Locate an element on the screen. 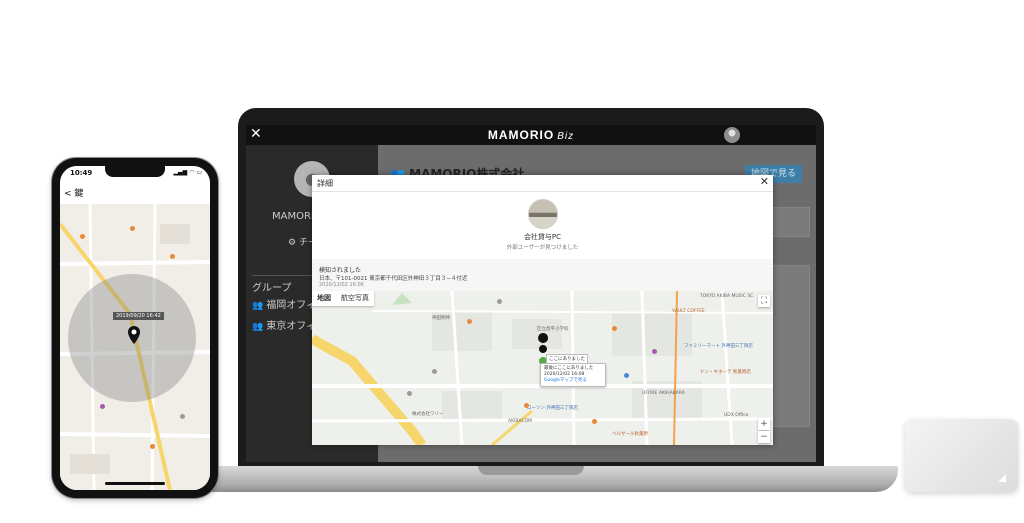  phone-notch is located at coordinates (135, 171).